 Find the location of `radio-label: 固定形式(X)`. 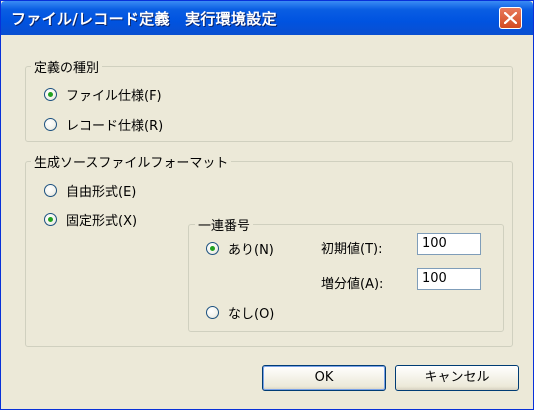

radio-label: 固定形式(X) is located at coordinates (102, 221).